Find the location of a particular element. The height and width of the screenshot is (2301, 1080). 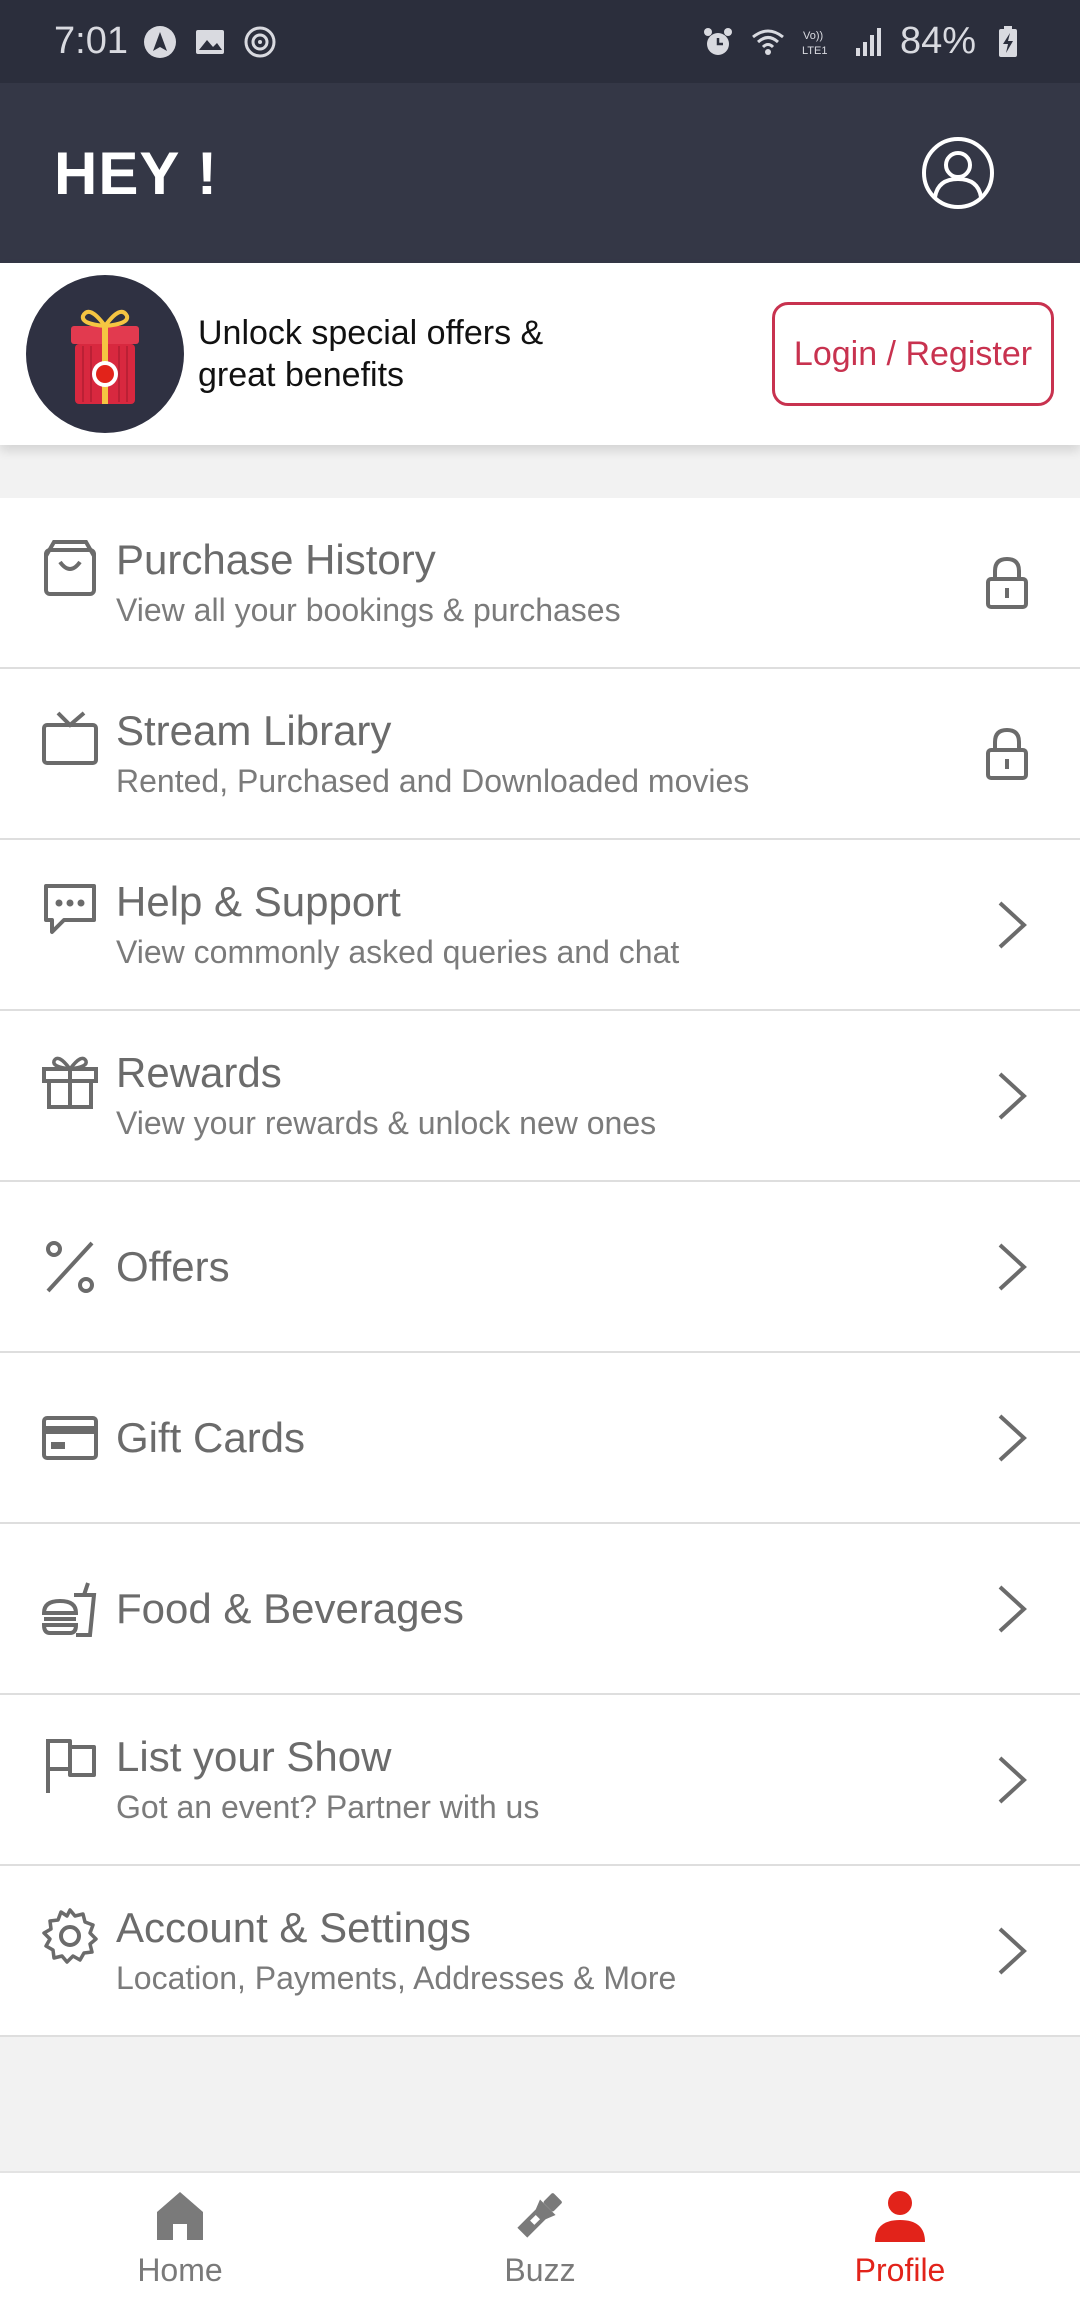

nav-label: Profile is located at coordinates (900, 2269).